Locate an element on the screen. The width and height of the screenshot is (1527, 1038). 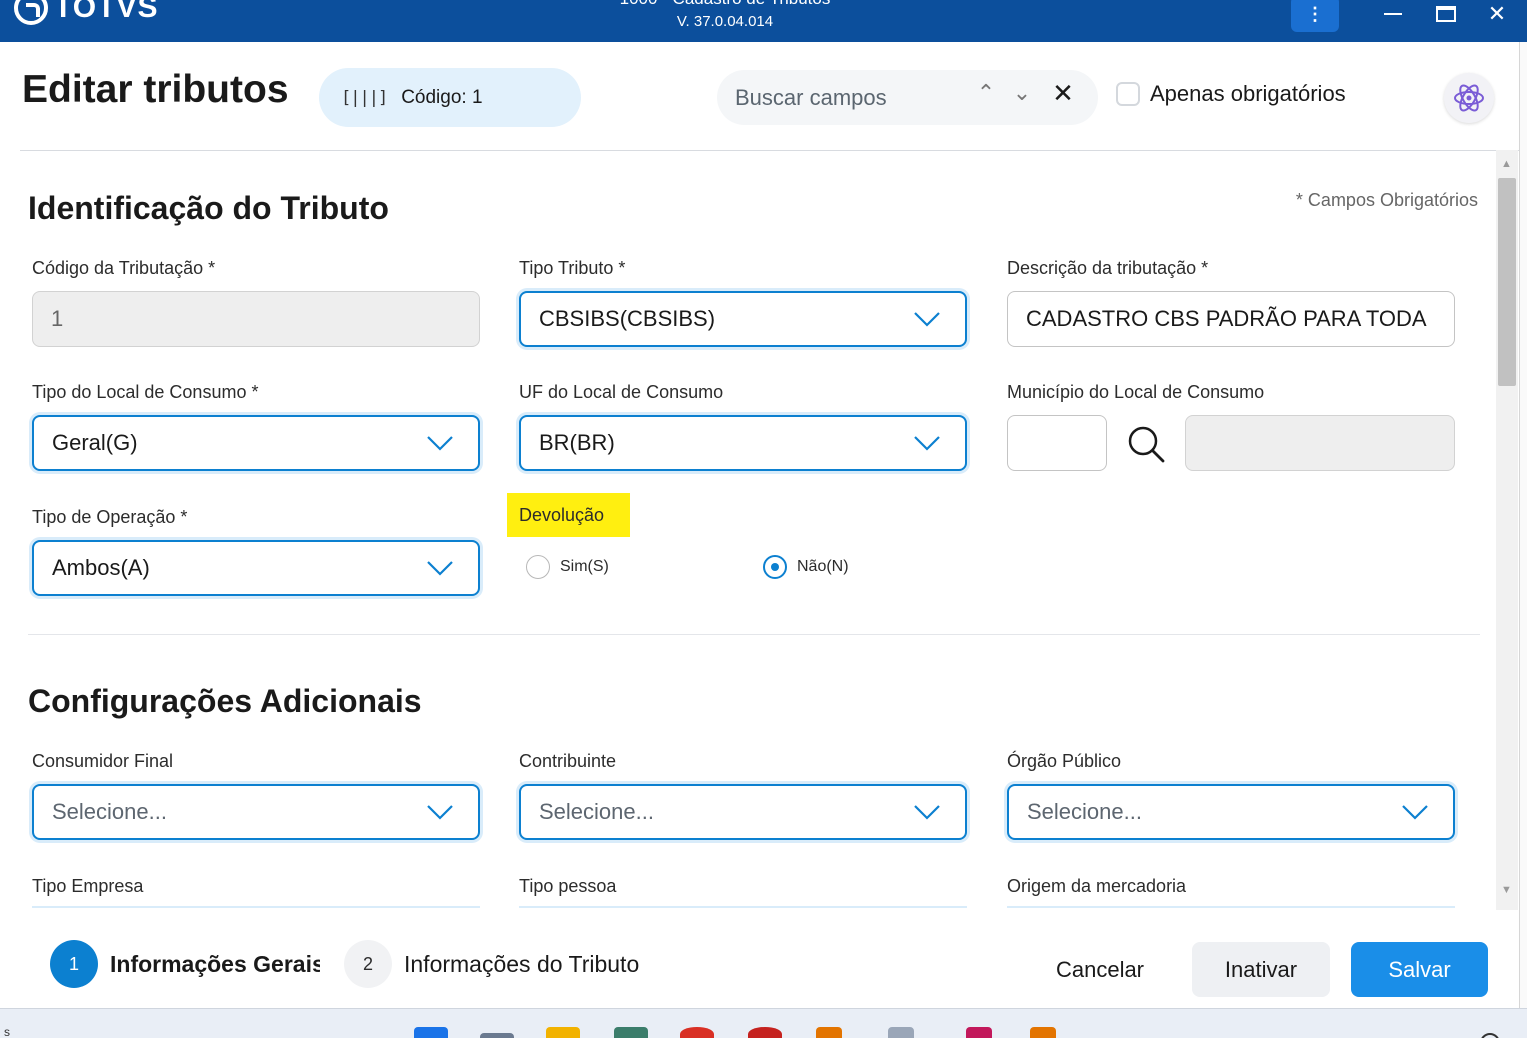
section-title-configuracoes: Configurações Adicionais is located at coordinates (225, 701).